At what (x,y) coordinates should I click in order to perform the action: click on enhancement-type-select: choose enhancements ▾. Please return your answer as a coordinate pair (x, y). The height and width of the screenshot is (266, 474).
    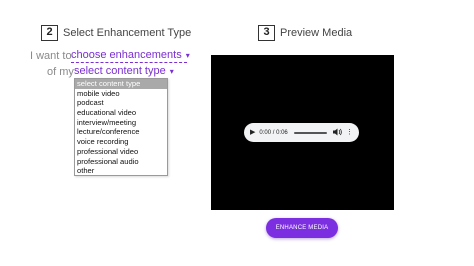
    Looking at the image, I should click on (130, 56).